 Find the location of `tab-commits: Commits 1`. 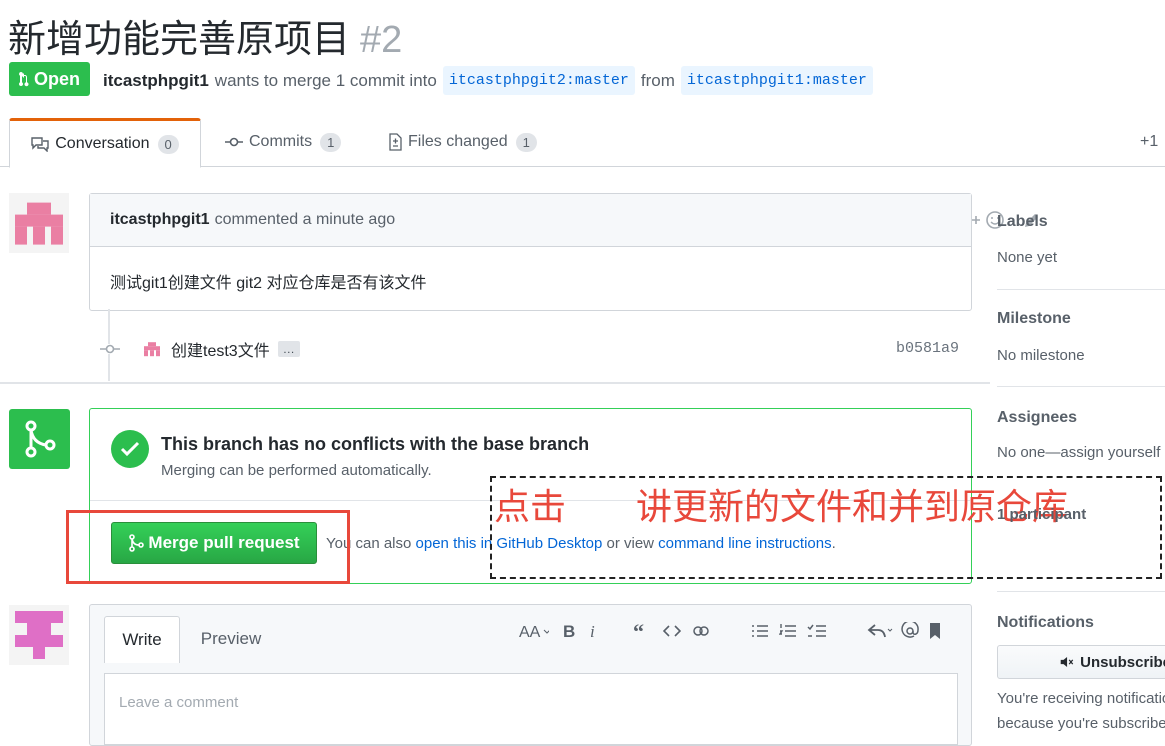

tab-commits: Commits 1 is located at coordinates (283, 142).